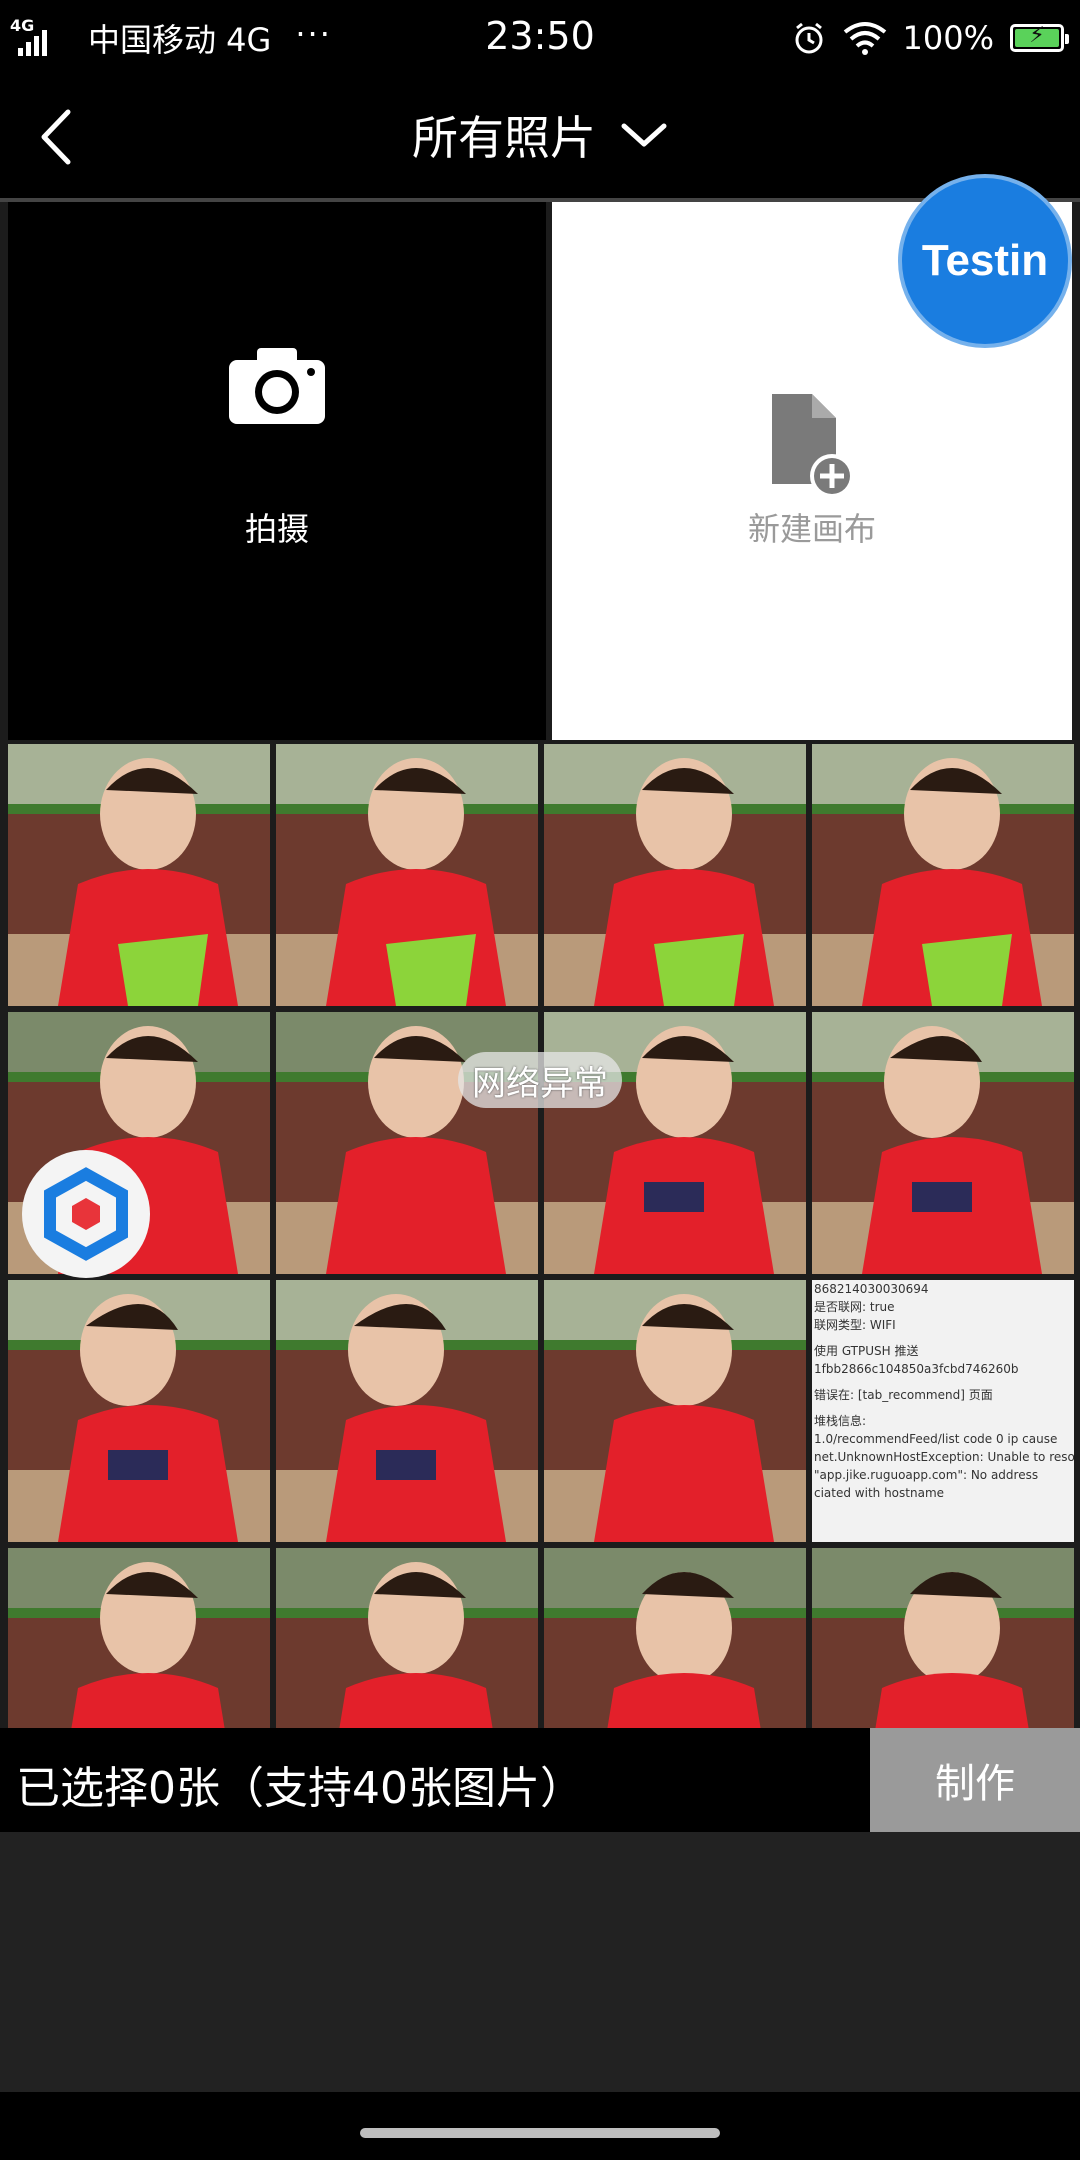 The height and width of the screenshot is (2160, 1080). Describe the element at coordinates (1039, 37) in the screenshot. I see `battery-charging-icon: ⚡` at that location.